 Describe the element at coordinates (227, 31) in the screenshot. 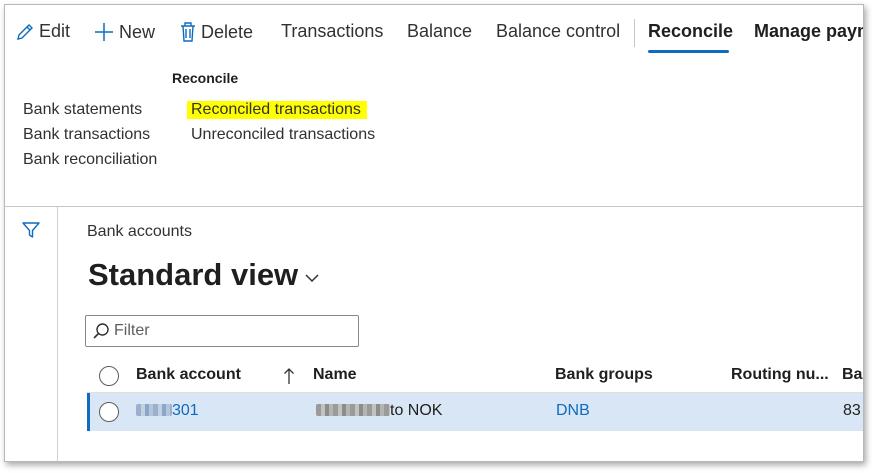

I see `delete-label: Delete` at that location.